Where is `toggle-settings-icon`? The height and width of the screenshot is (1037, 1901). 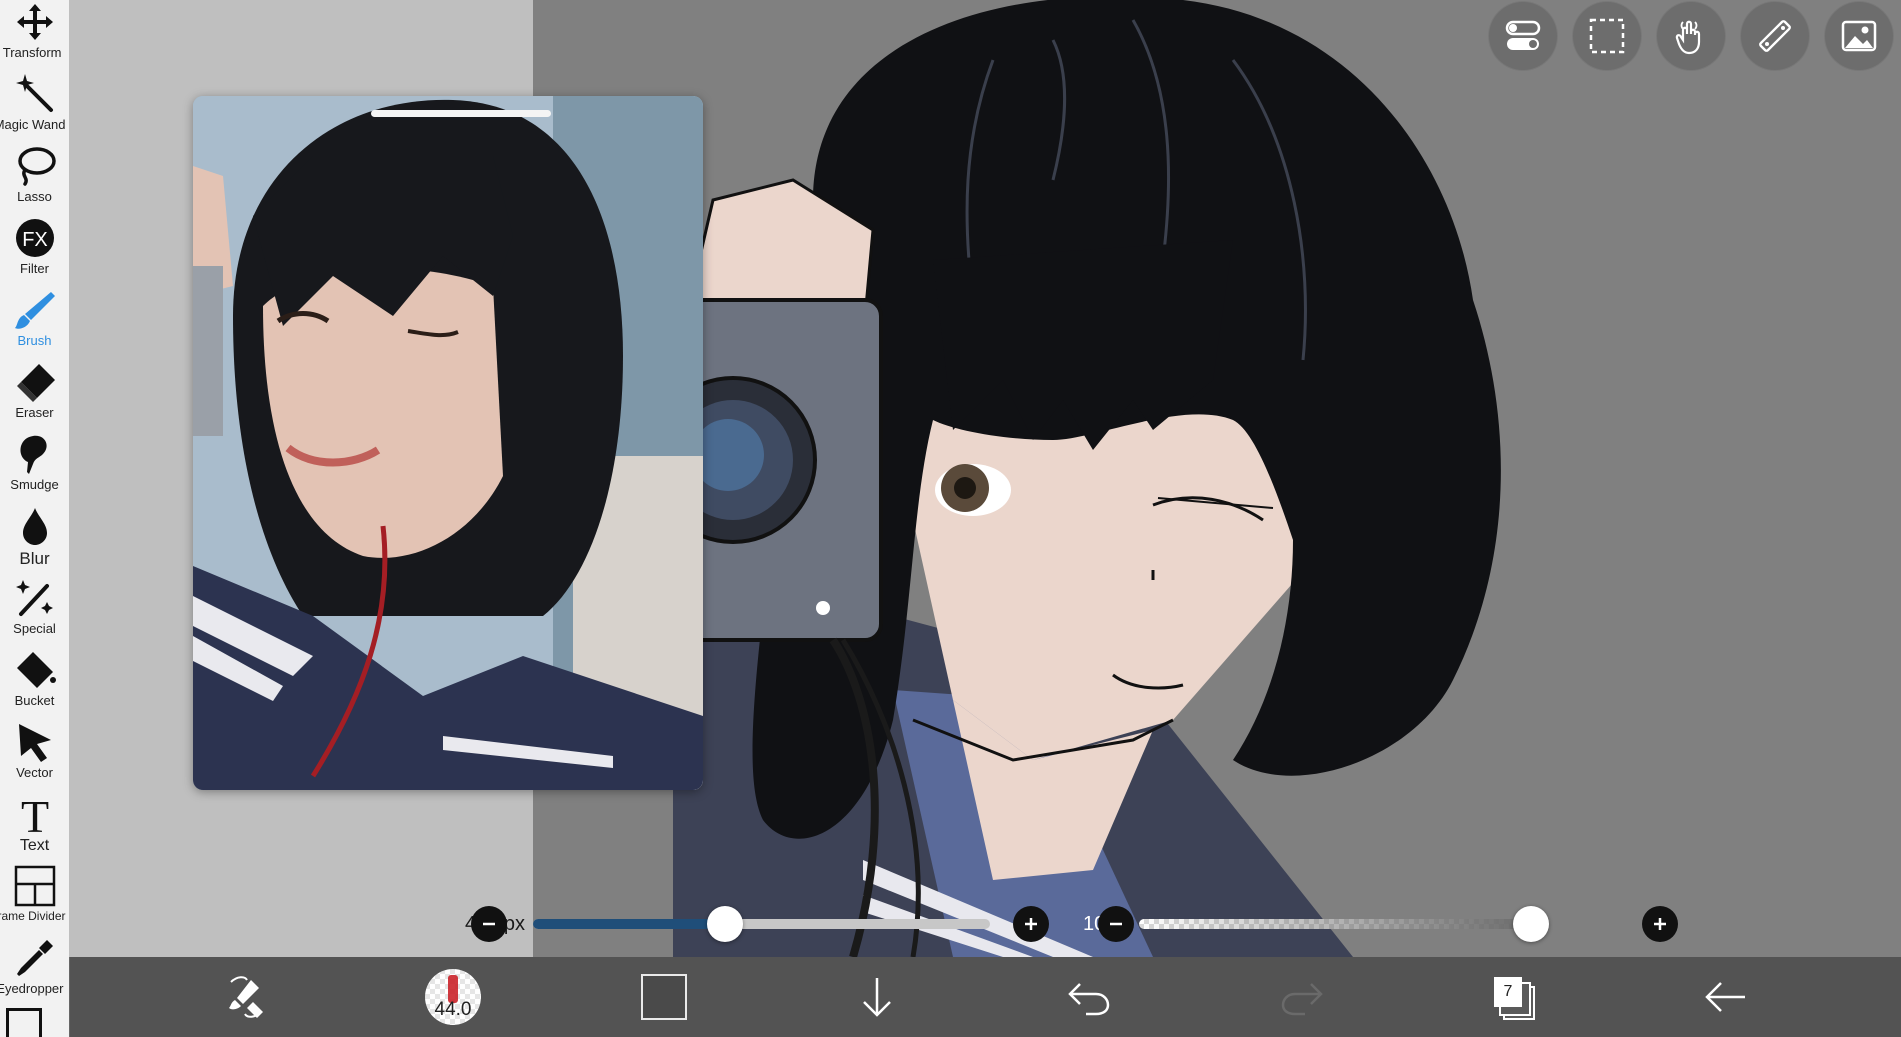
toggle-settings-icon is located at coordinates (1523, 35).